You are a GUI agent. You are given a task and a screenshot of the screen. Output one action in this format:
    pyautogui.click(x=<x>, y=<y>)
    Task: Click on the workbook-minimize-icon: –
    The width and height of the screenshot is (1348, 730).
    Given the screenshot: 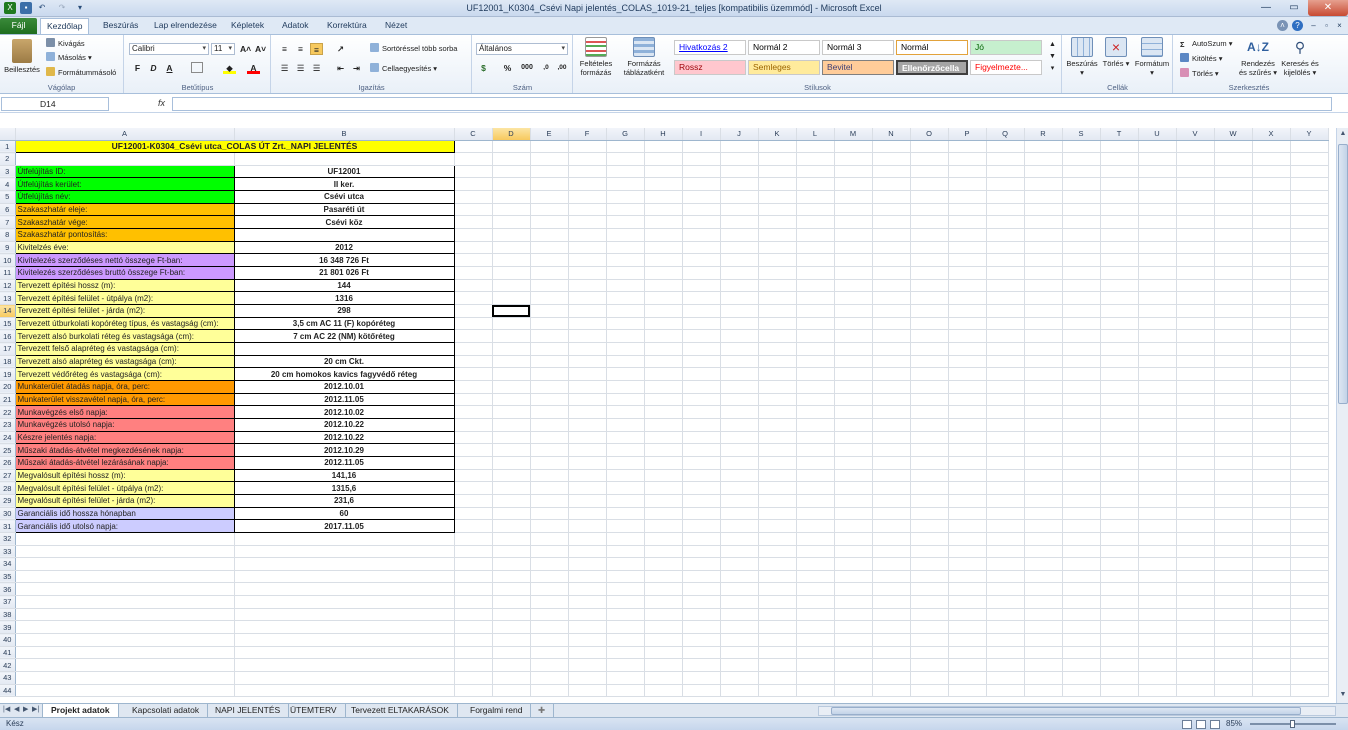 What is the action you would take?
    pyautogui.click(x=1313, y=25)
    